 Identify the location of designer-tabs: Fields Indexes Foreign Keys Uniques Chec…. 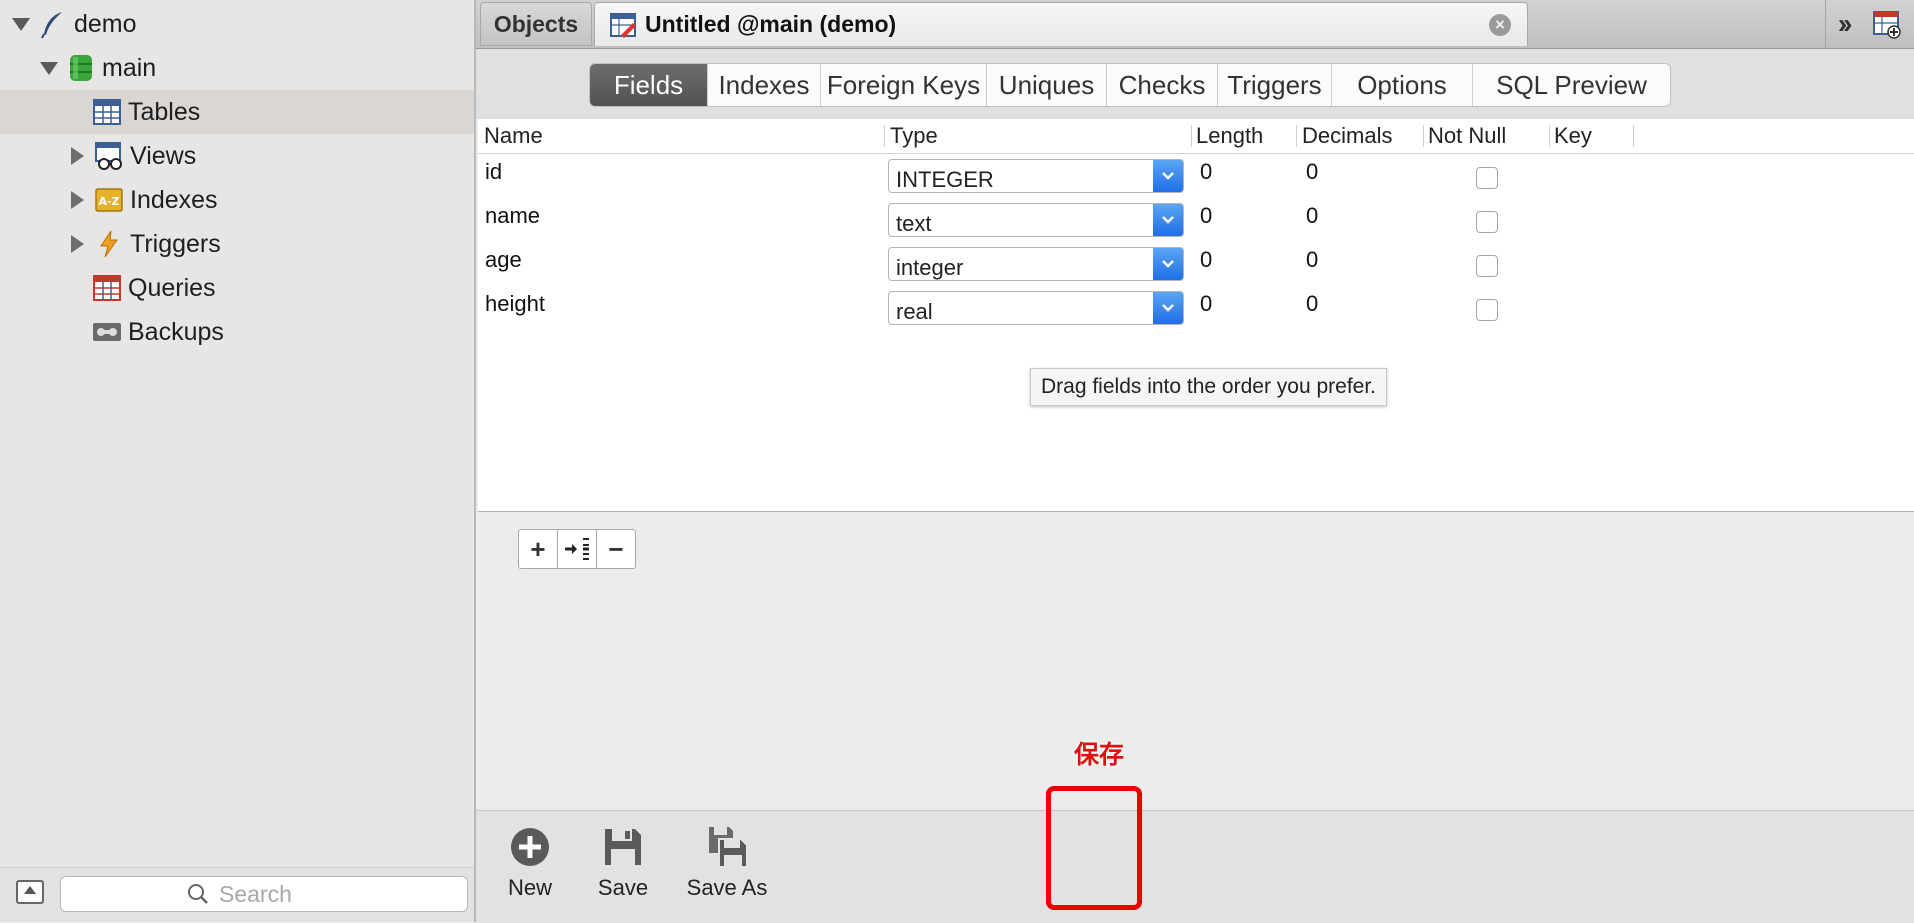
(1130, 85).